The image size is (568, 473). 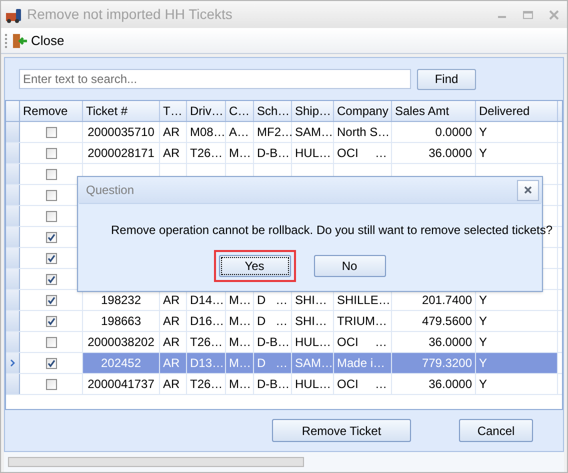 I want to click on maximize-icon, so click(x=528, y=15).